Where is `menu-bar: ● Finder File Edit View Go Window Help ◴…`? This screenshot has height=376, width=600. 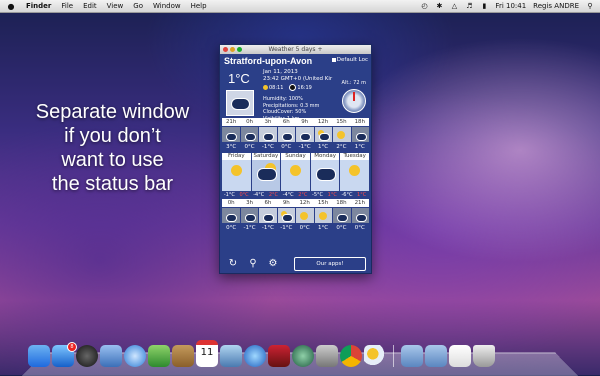
menu-bar: ● Finder File Edit View Go Window Help ◴… is located at coordinates (300, 6).